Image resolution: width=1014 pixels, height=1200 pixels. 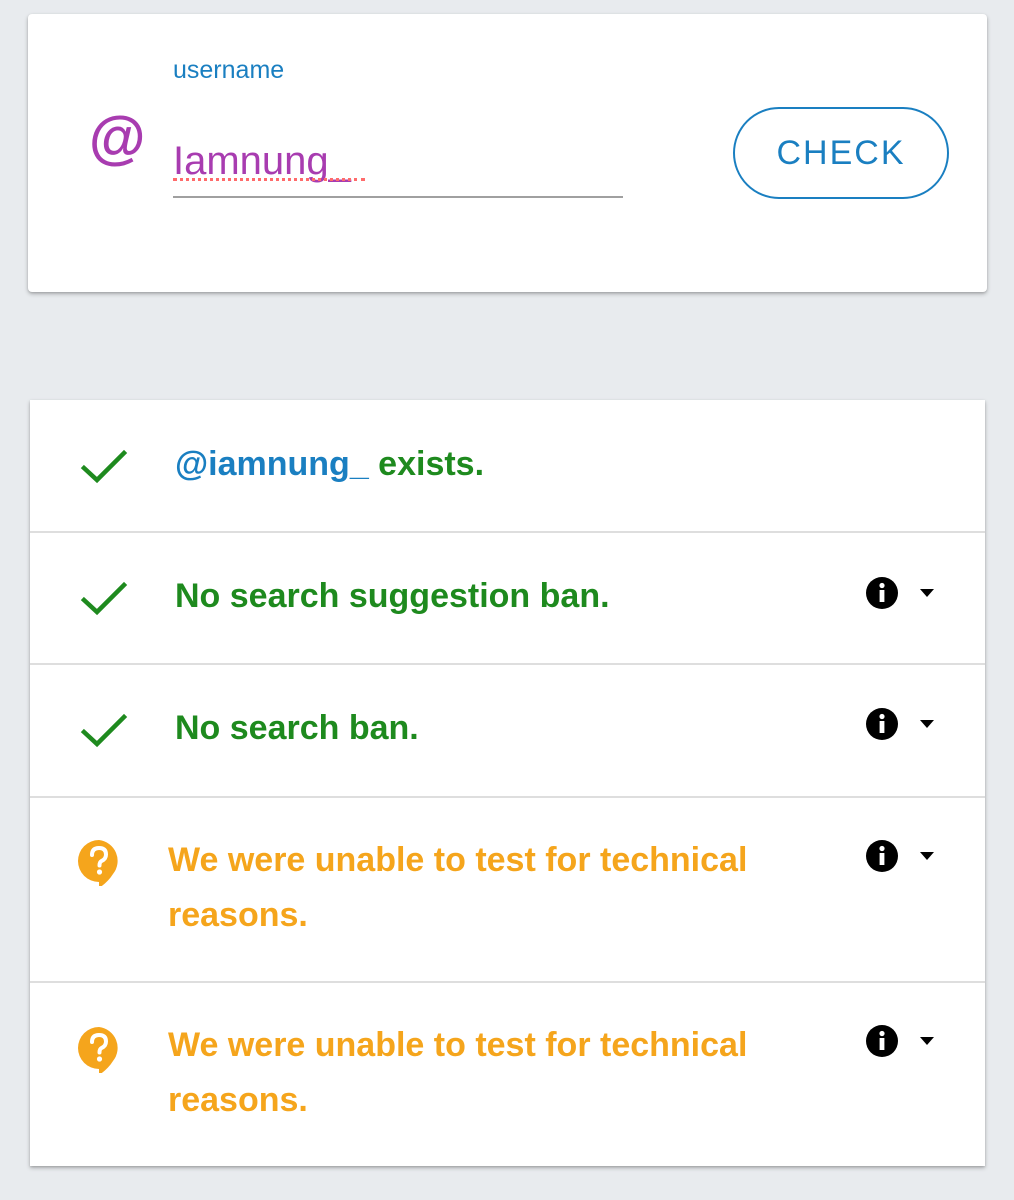 I want to click on spellcheck-underline, so click(x=269, y=179).